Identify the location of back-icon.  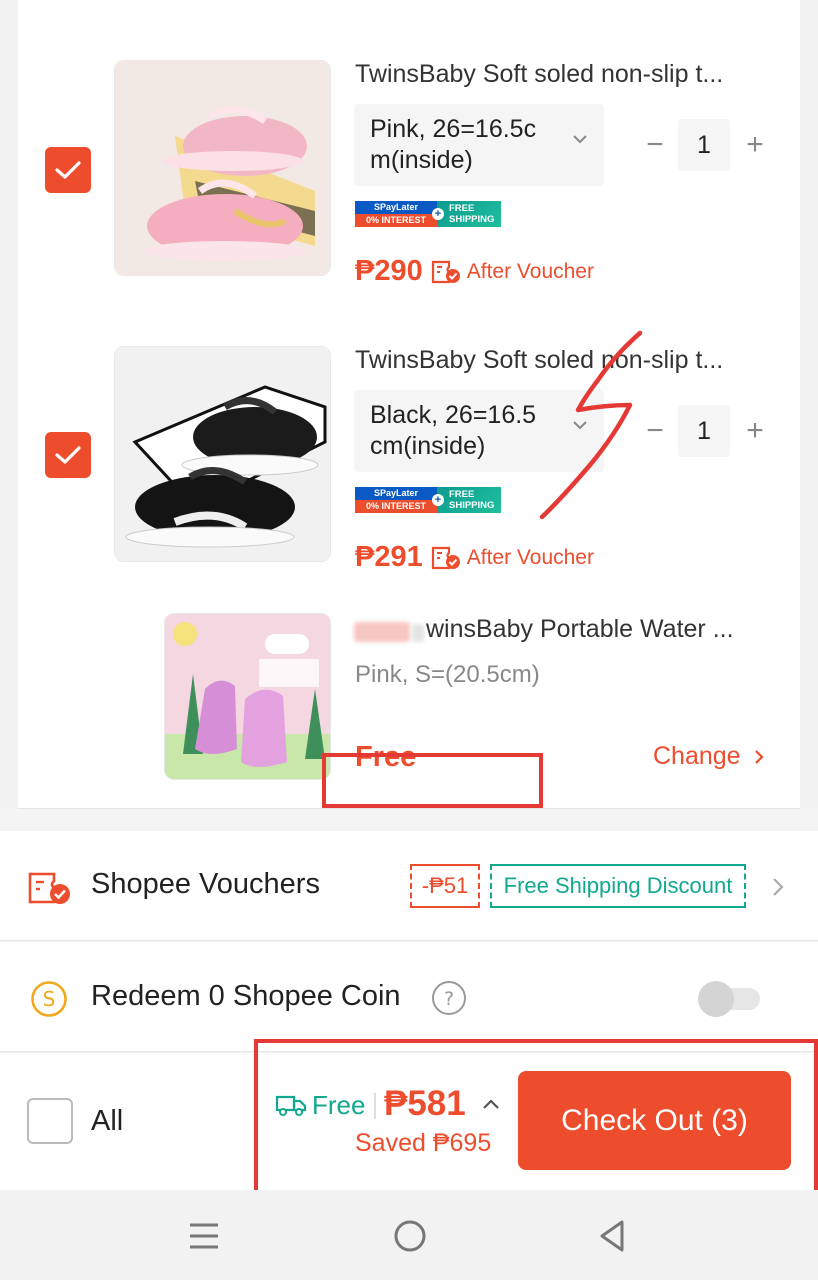
(612, 1236).